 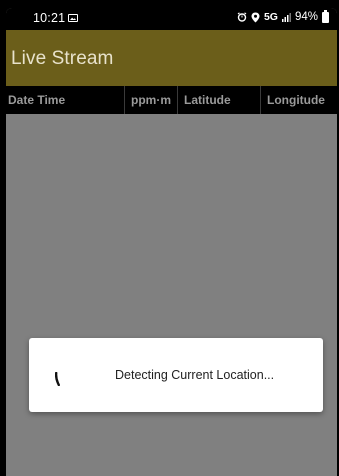 What do you see at coordinates (325, 16) in the screenshot?
I see `battery-icon` at bounding box center [325, 16].